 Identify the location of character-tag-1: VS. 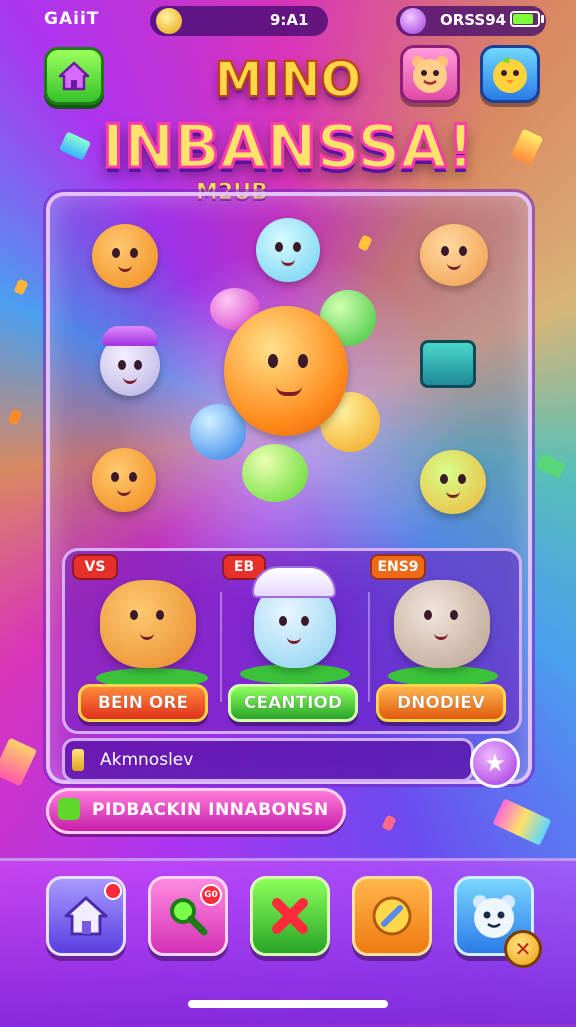
(95, 567).